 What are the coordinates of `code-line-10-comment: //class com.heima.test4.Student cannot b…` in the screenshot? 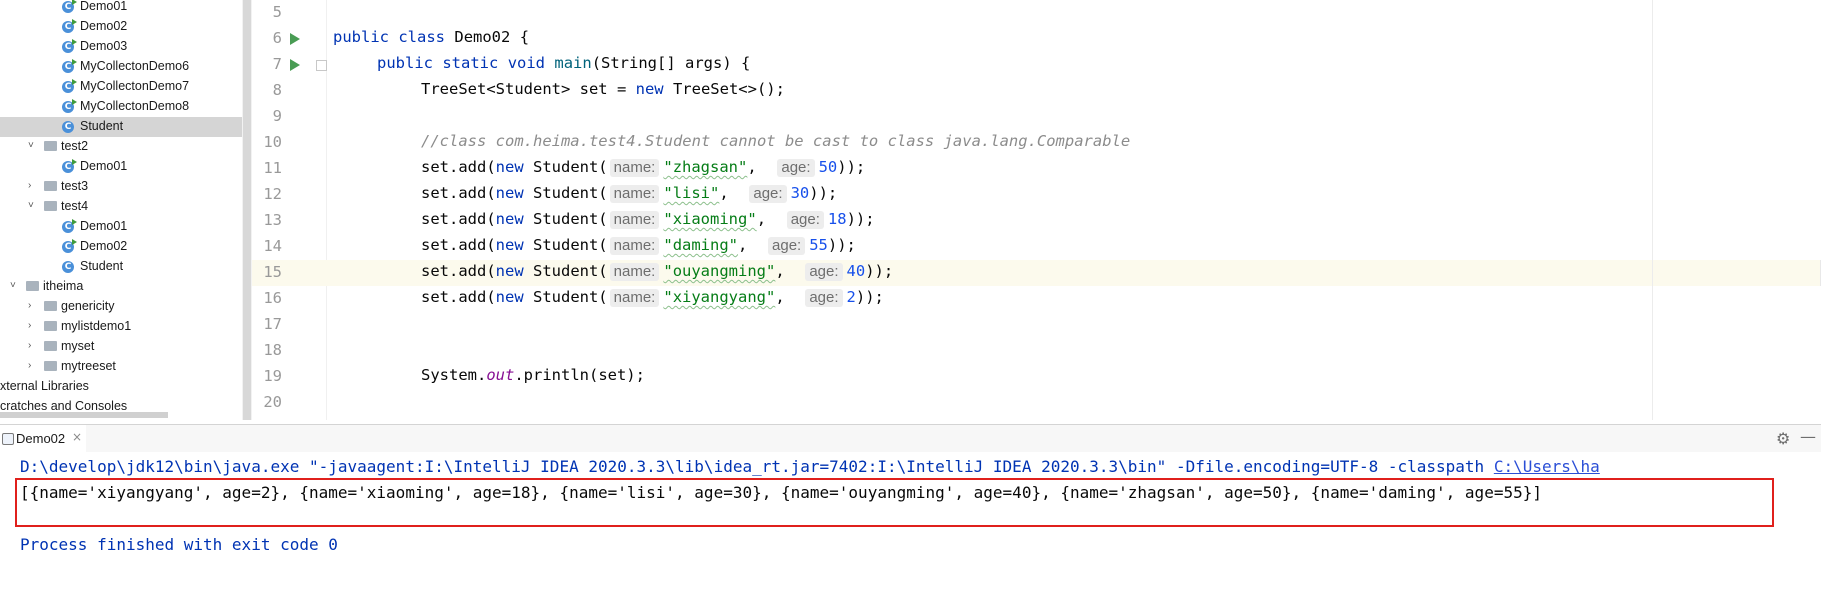 It's located at (776, 141).